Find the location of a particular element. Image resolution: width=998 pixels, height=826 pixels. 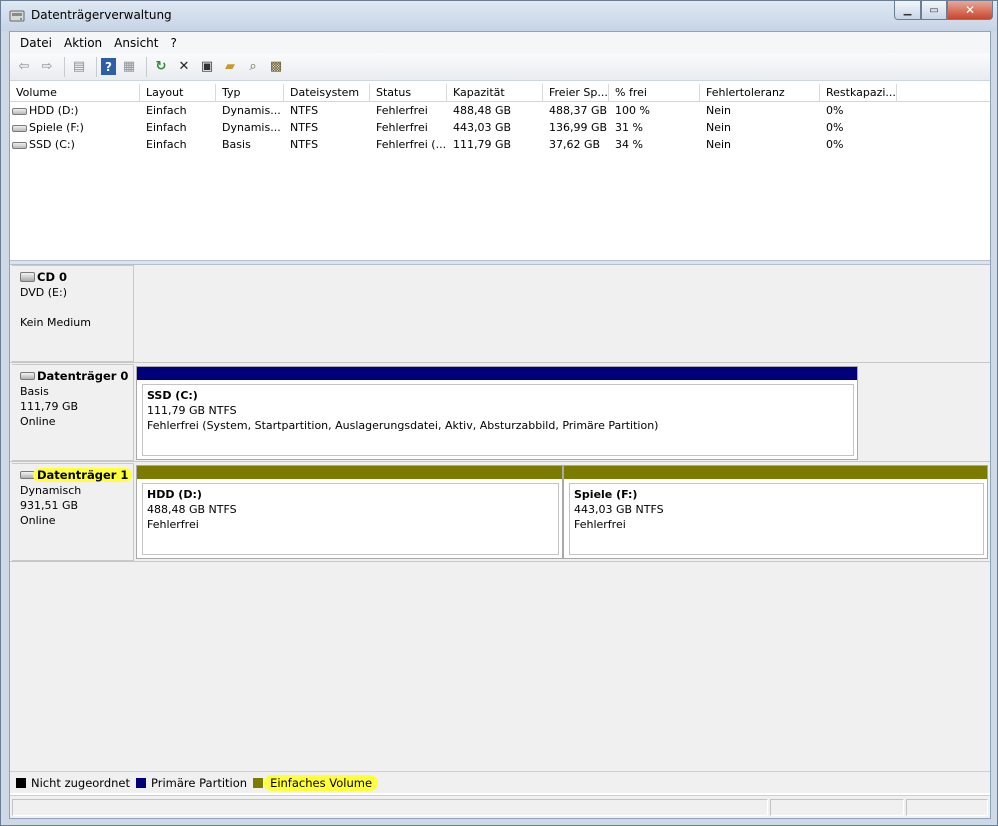

column-header-prozent-frei: % frei is located at coordinates (654, 93).